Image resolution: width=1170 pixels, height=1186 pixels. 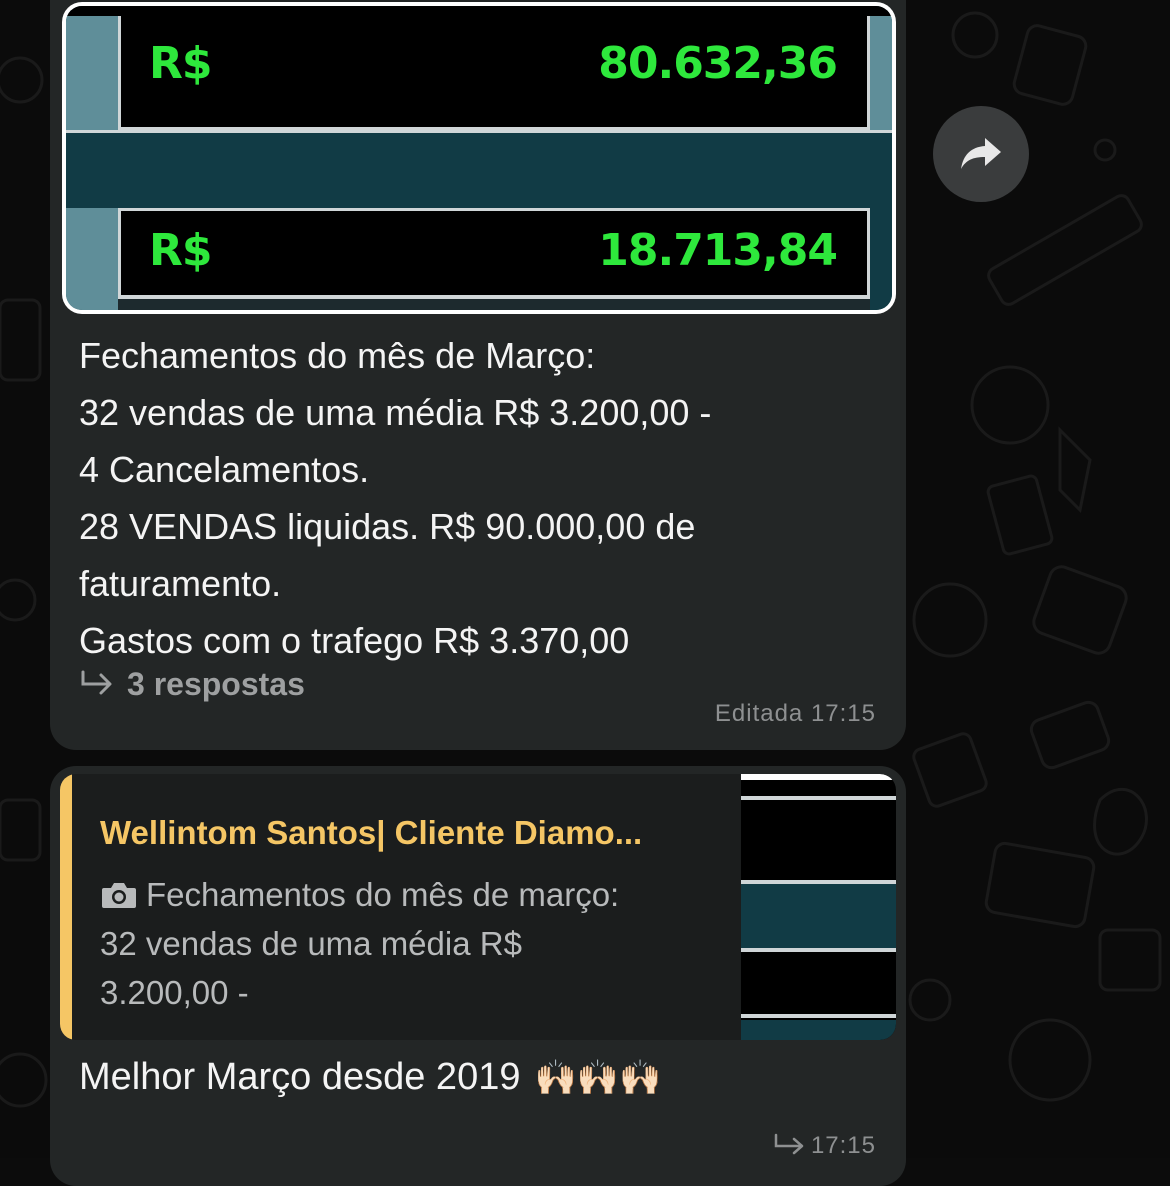 I want to click on spreadsheet-cell-2: R$ 18.713,84, so click(x=494, y=253).